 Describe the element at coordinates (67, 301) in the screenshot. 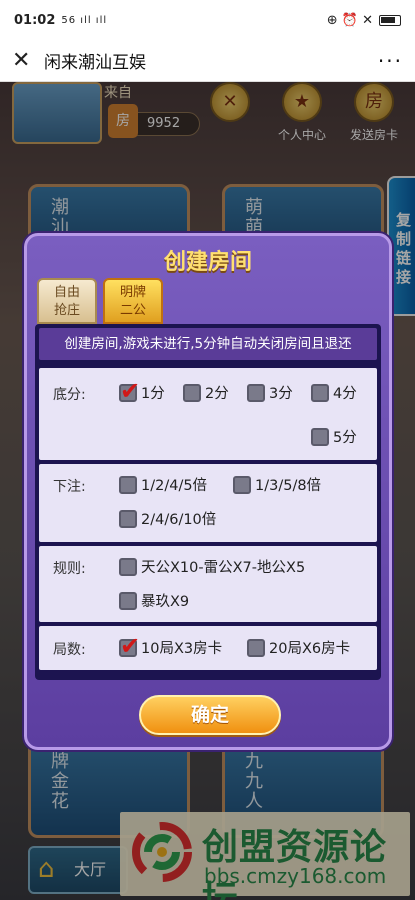

I see `tab-free-banker: 自由 抢庄` at that location.